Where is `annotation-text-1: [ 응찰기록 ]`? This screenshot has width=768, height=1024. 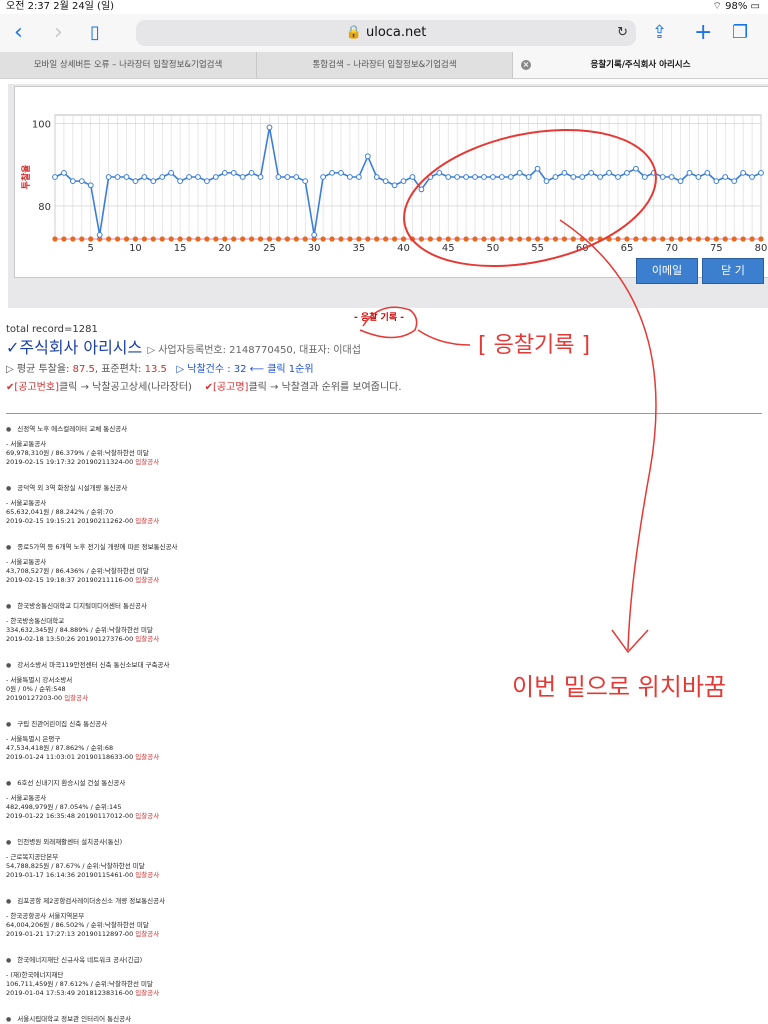
annotation-text-1: [ 응찰기록 ] is located at coordinates (534, 345).